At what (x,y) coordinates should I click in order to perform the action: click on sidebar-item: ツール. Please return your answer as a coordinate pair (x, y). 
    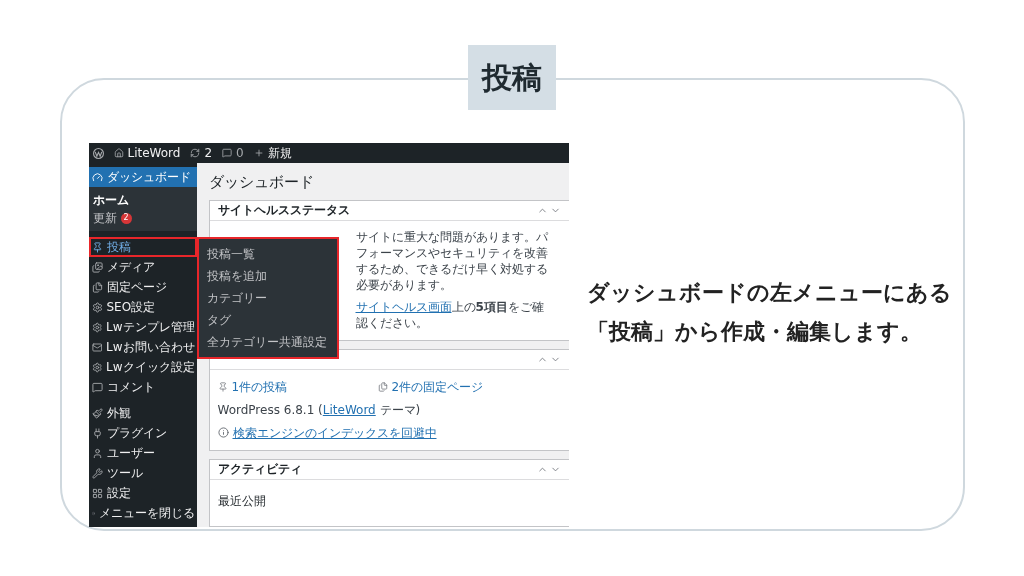
    Looking at the image, I should click on (142, 473).